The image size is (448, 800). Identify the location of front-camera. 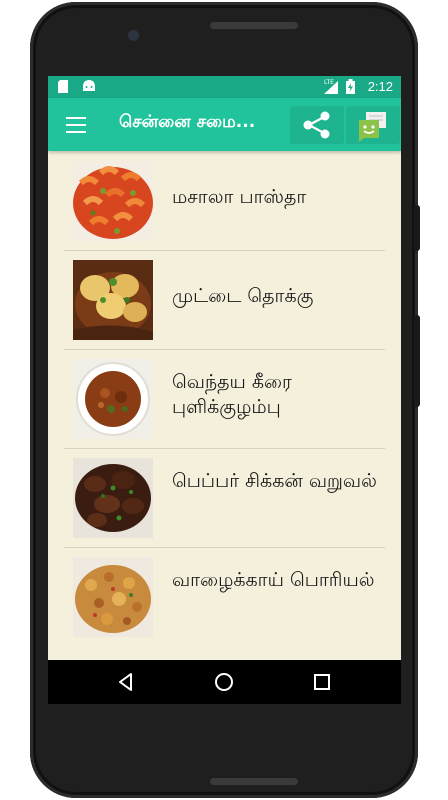
(133, 35).